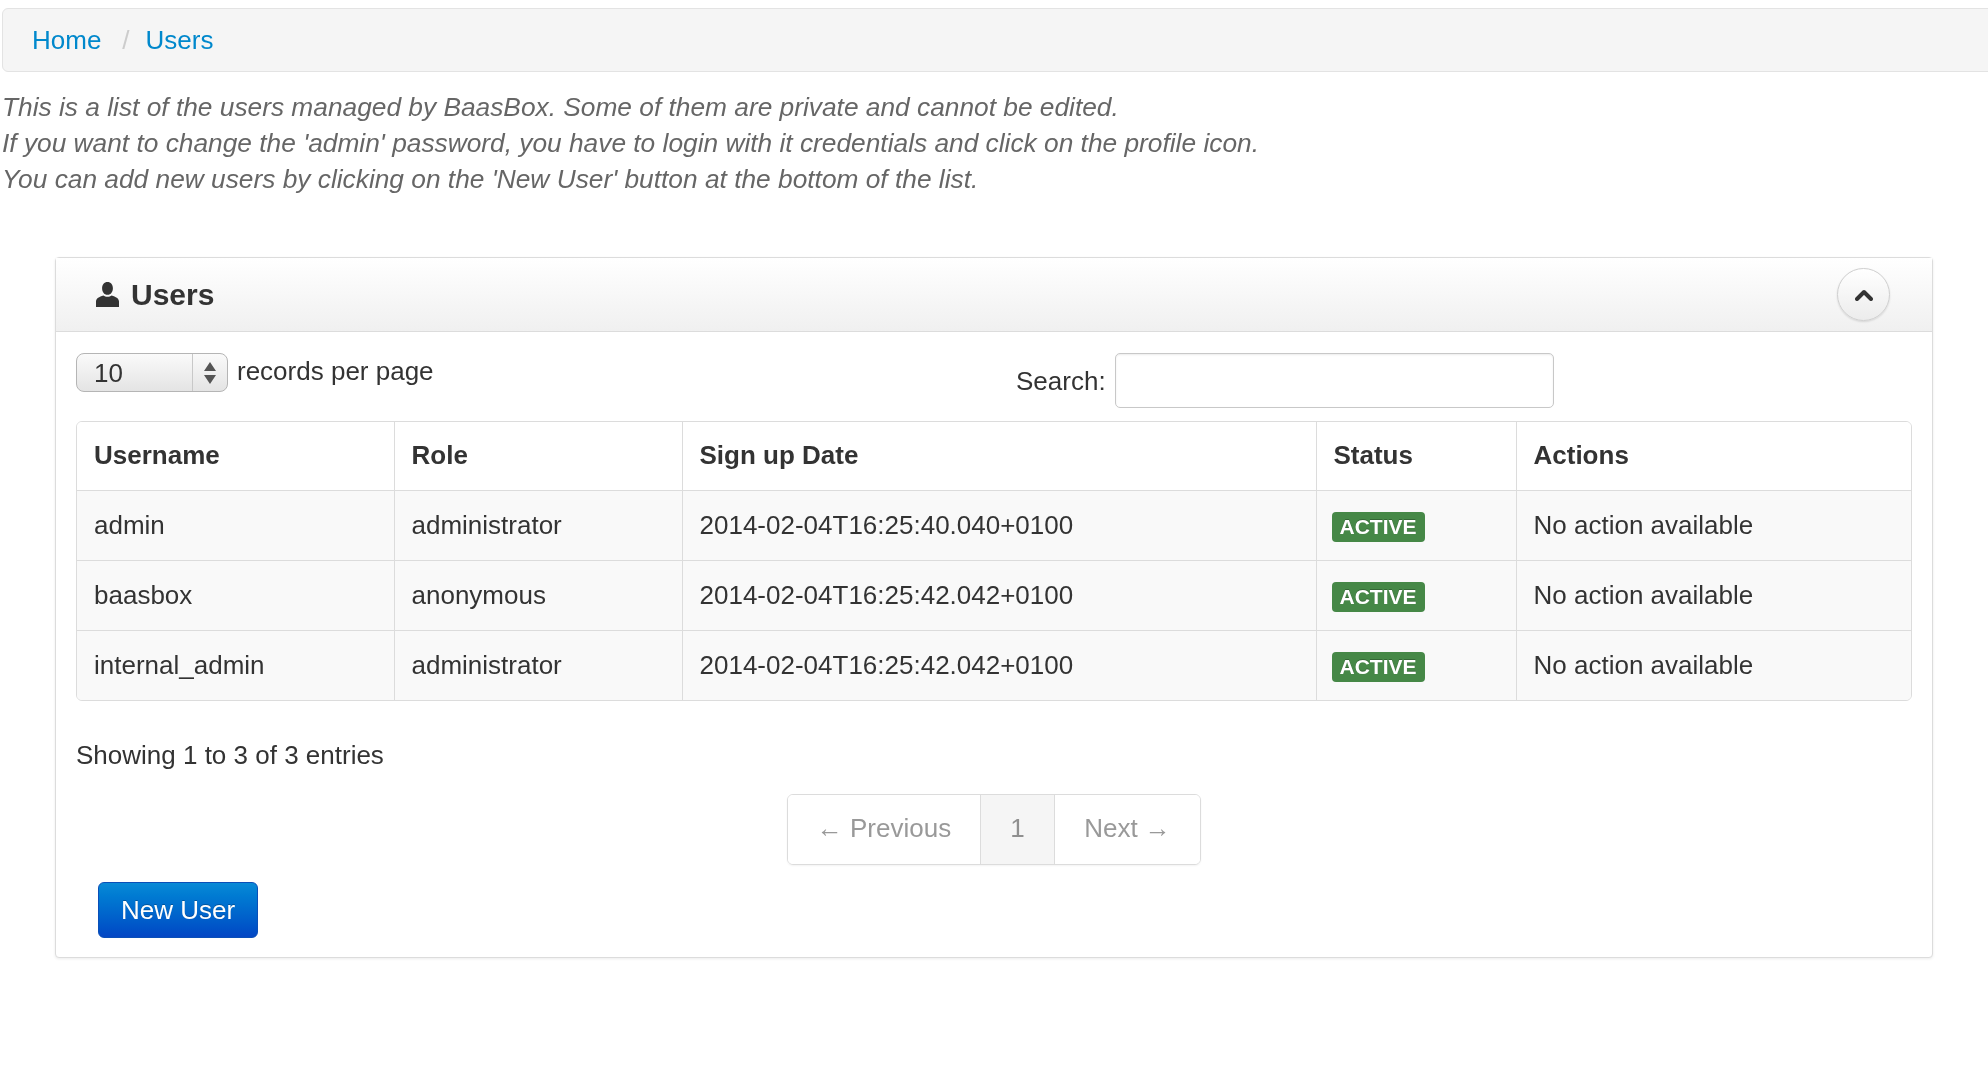 Image resolution: width=1988 pixels, height=1070 pixels. Describe the element at coordinates (235, 595) in the screenshot. I see `table-cell: baasbox` at that location.